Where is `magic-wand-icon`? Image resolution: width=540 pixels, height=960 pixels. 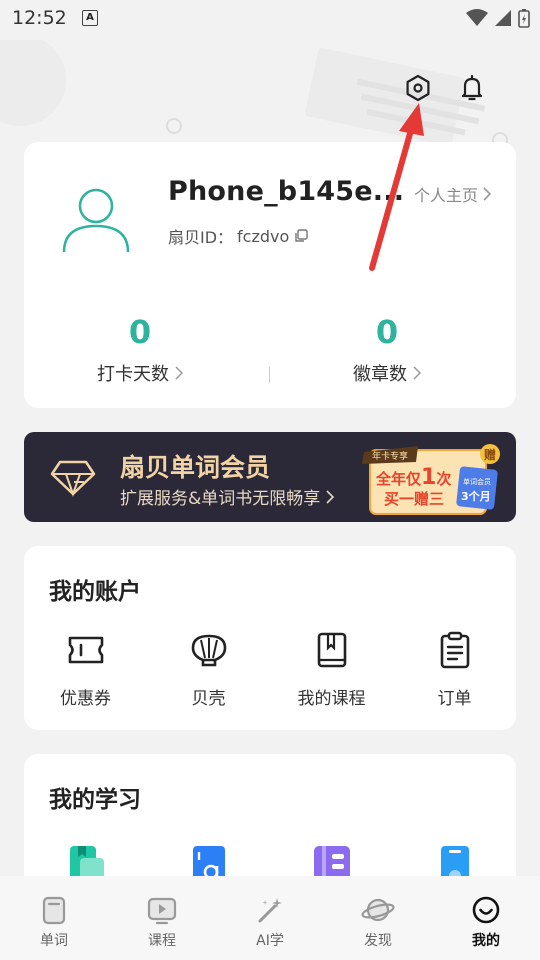
magic-wand-icon is located at coordinates (270, 910).